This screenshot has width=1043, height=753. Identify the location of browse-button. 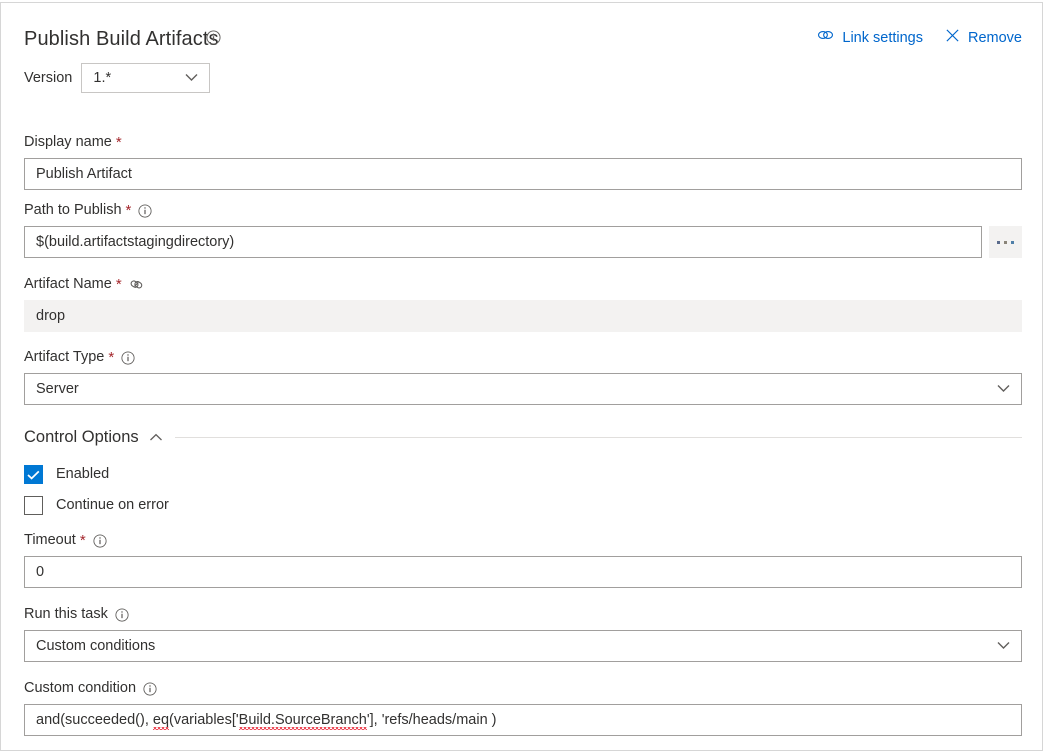
(1005, 242).